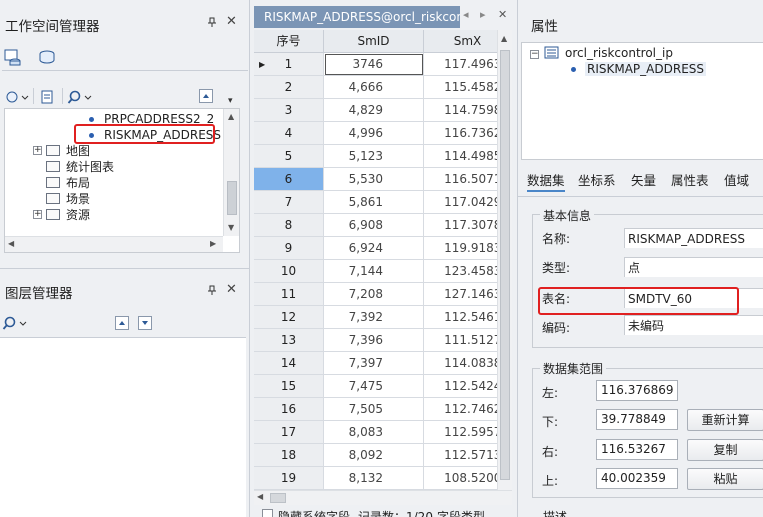  What do you see at coordinates (374, 432) in the screenshot?
I see `smid-cell: 8,083` at bounding box center [374, 432].